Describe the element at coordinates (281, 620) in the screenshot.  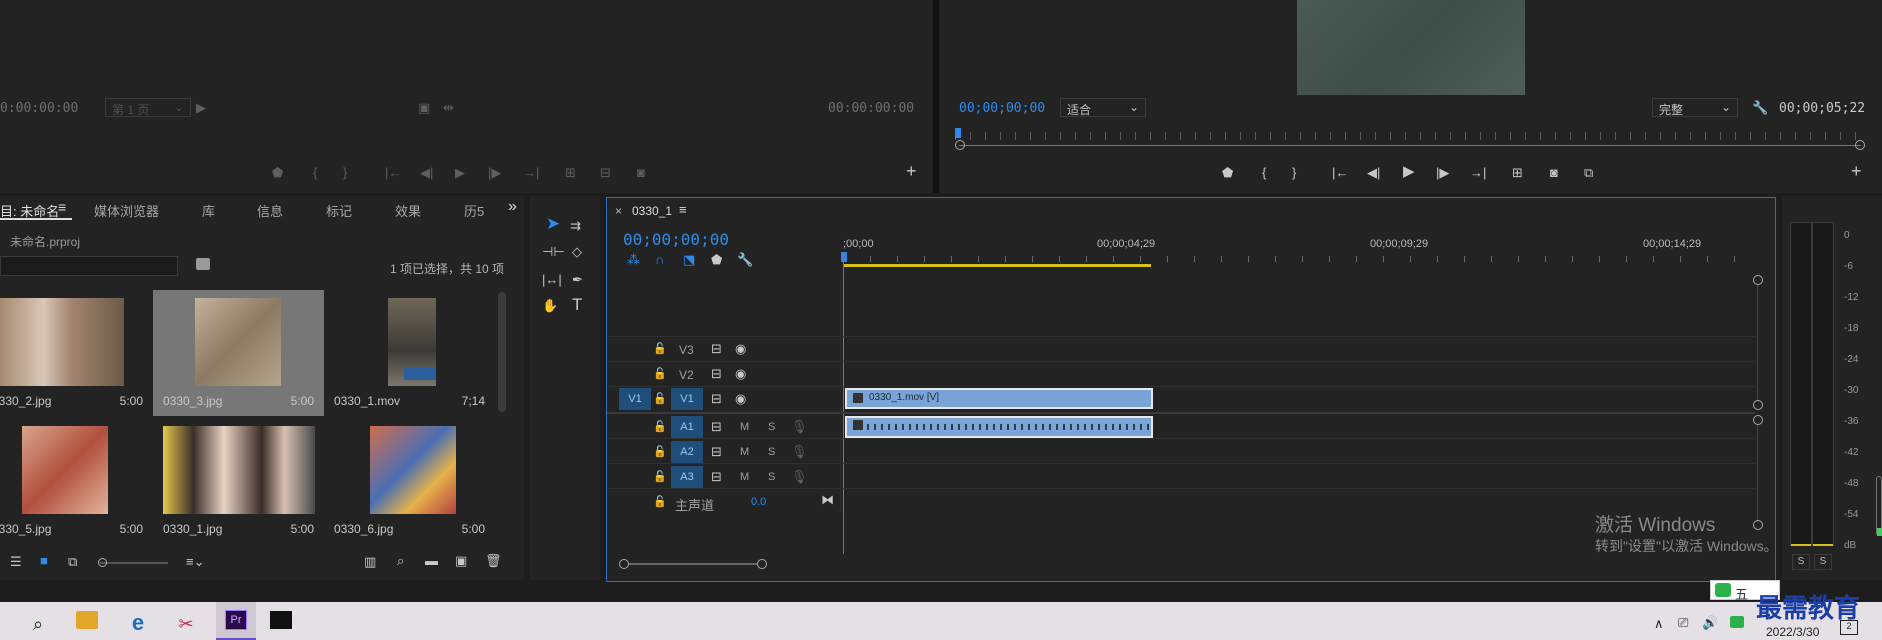
I see `photos-app-icon` at that location.